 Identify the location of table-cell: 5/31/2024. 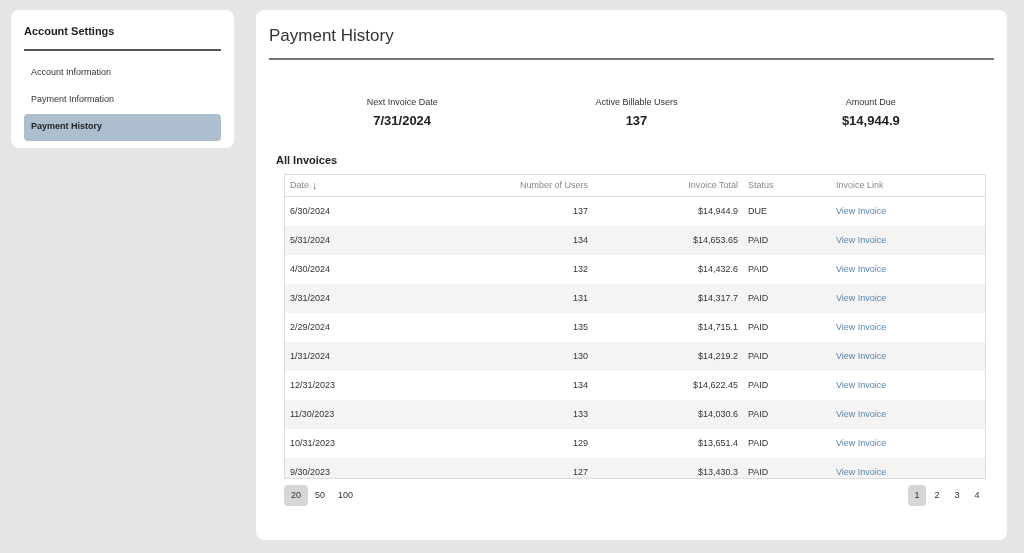
(310, 239).